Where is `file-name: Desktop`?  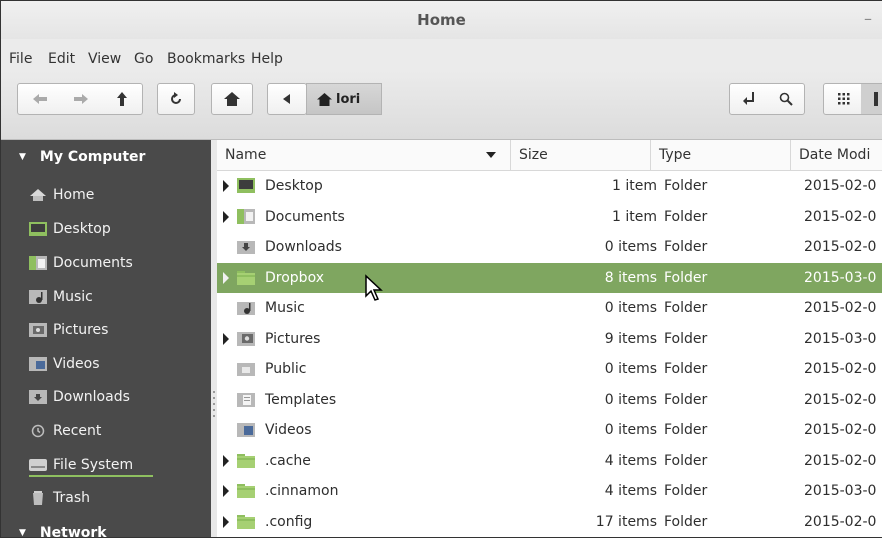
file-name: Desktop is located at coordinates (294, 186).